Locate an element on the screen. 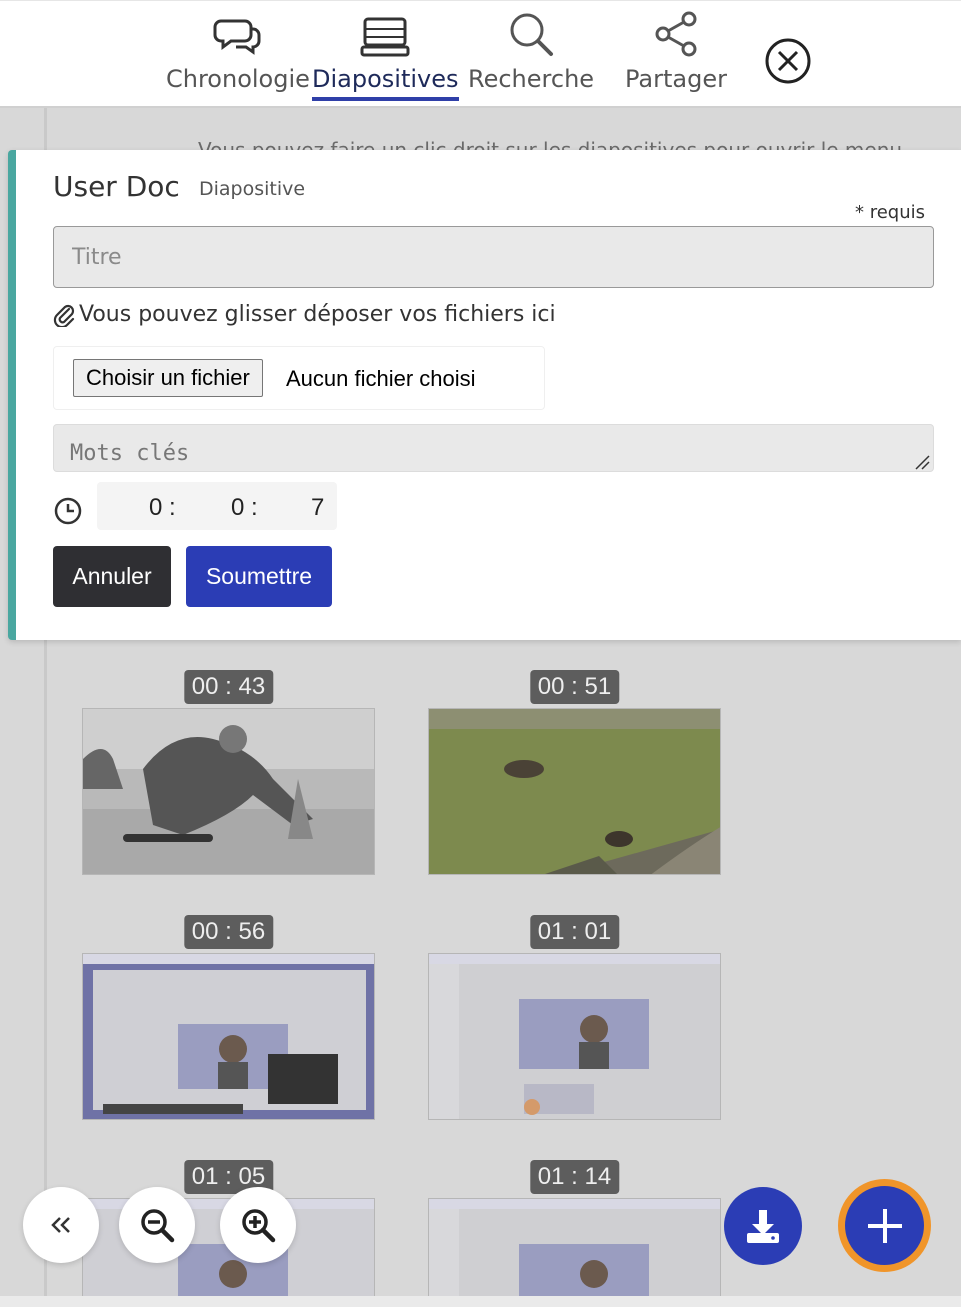  zoom-in-icon is located at coordinates (259, 1226).